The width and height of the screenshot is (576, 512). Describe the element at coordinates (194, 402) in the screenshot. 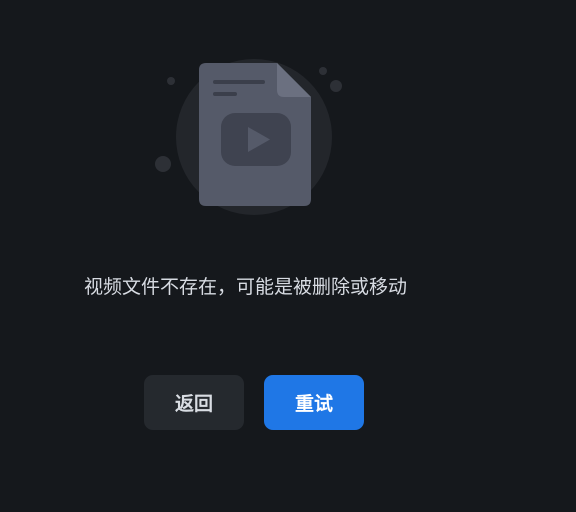

I see `back-button: 返回` at that location.